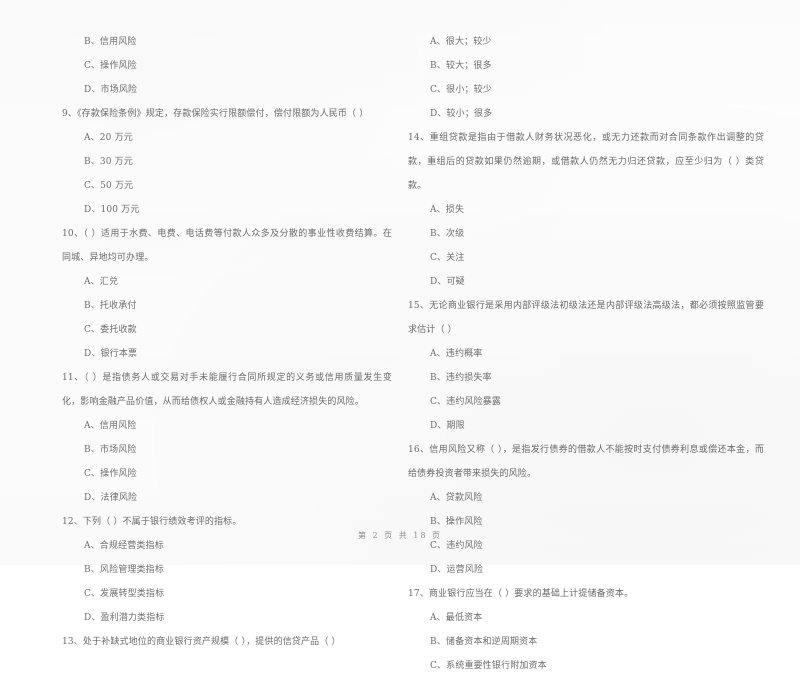  I want to click on question-stem: 9、《存款保险条例》规定，存款保险实行限额偿付，偿付限额为人民币（ ）, so click(215, 114).